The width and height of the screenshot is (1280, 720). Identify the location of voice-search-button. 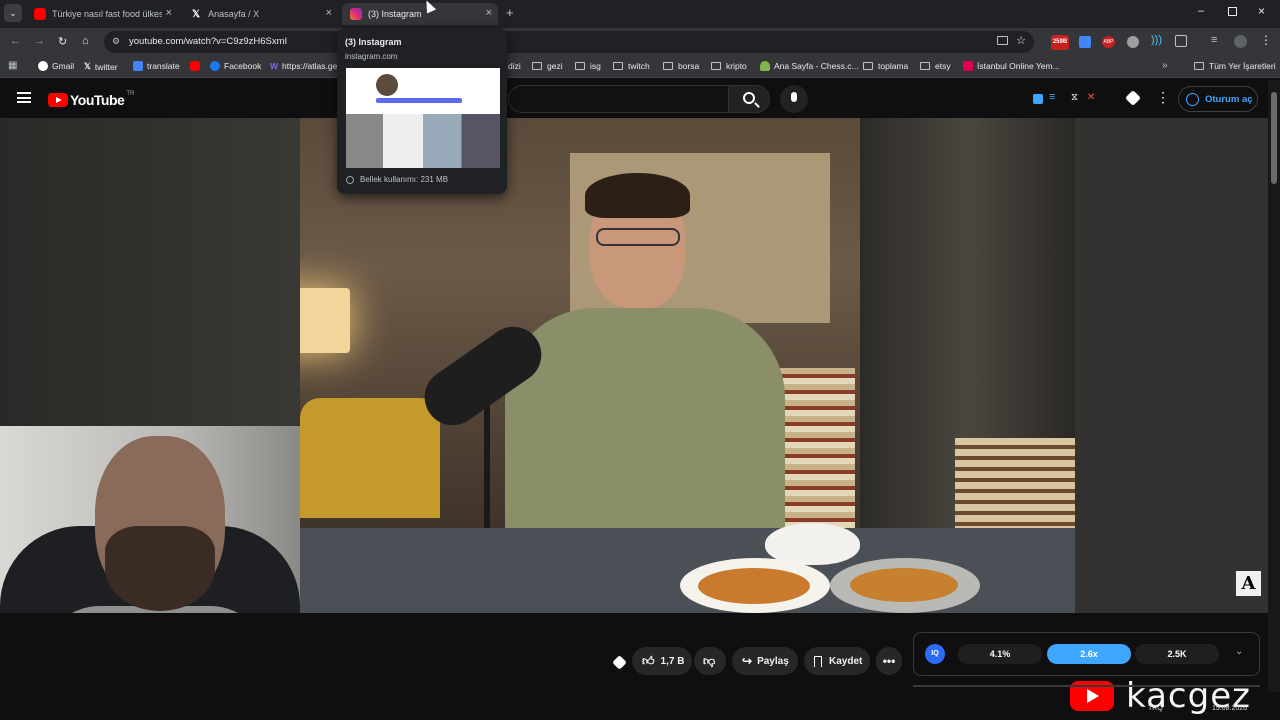
(794, 99).